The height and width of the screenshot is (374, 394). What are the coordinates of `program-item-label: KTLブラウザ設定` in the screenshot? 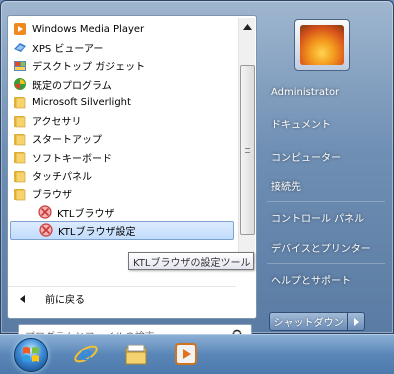 It's located at (97, 232).